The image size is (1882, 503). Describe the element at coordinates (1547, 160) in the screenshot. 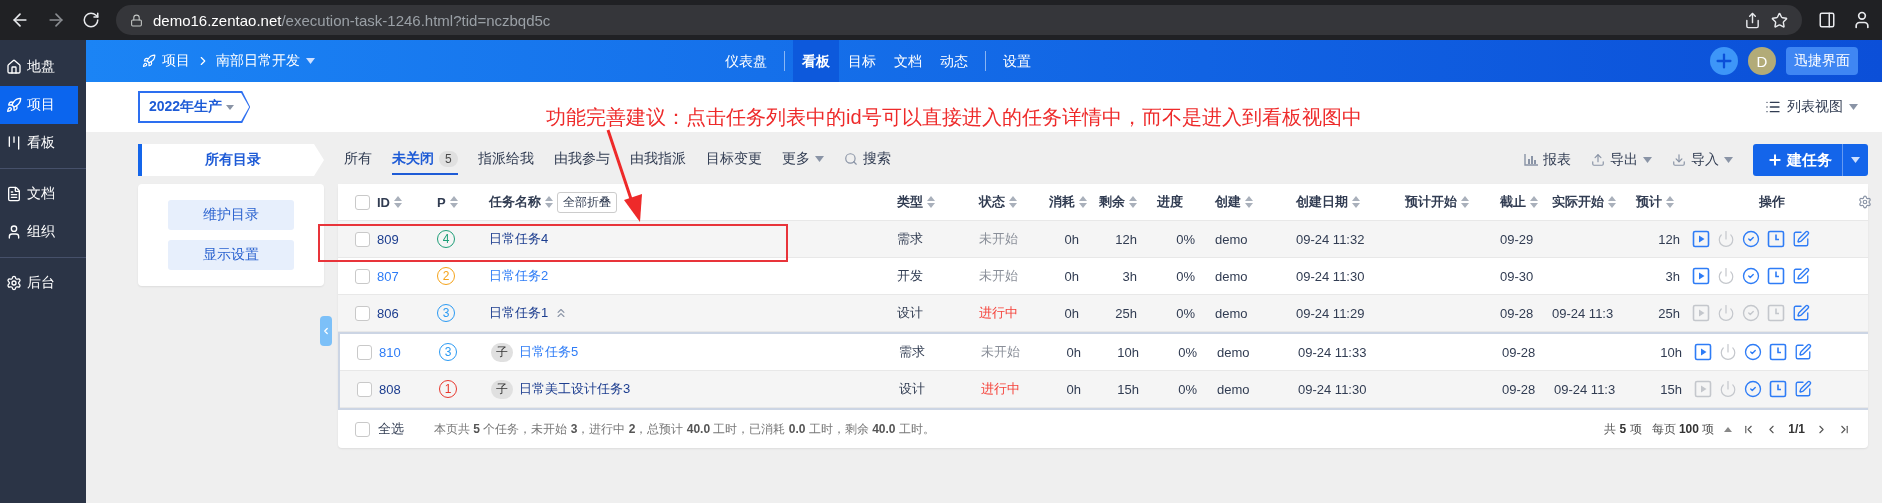

I see `report-button: 报表` at that location.